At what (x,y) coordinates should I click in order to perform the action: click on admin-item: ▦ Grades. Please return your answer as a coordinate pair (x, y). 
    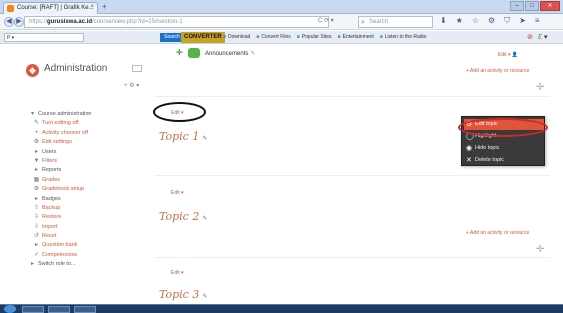
    Looking at the image, I should click on (60, 180).